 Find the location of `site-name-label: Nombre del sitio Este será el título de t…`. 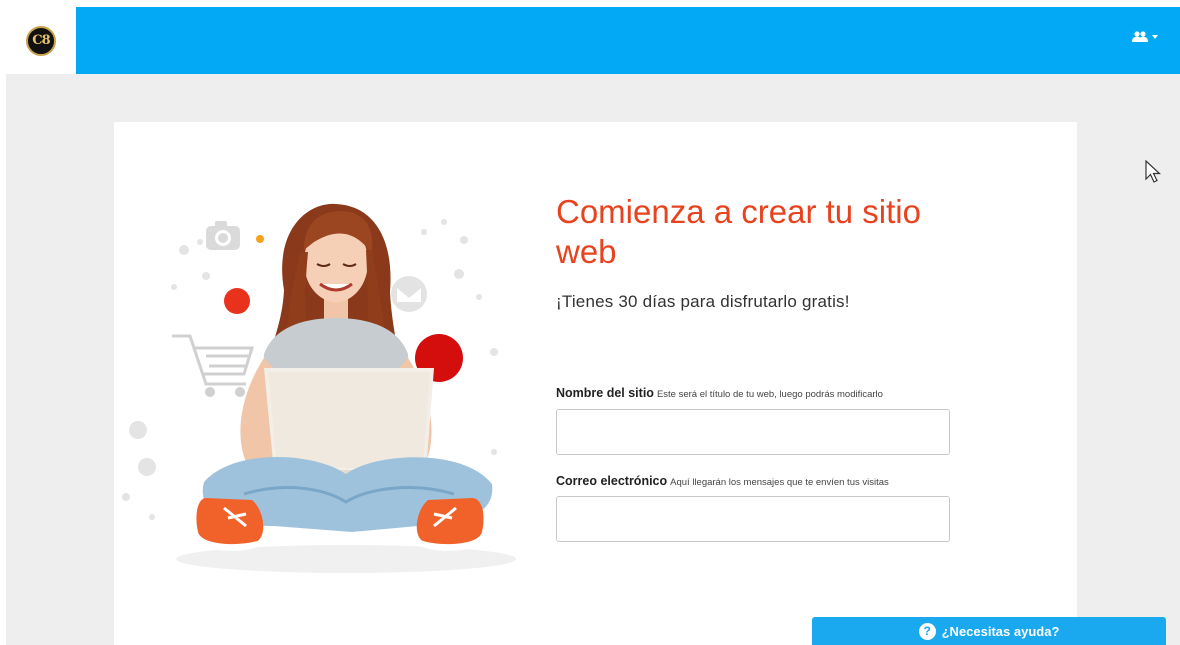

site-name-label: Nombre del sitio Este será el título de t… is located at coordinates (719, 393).